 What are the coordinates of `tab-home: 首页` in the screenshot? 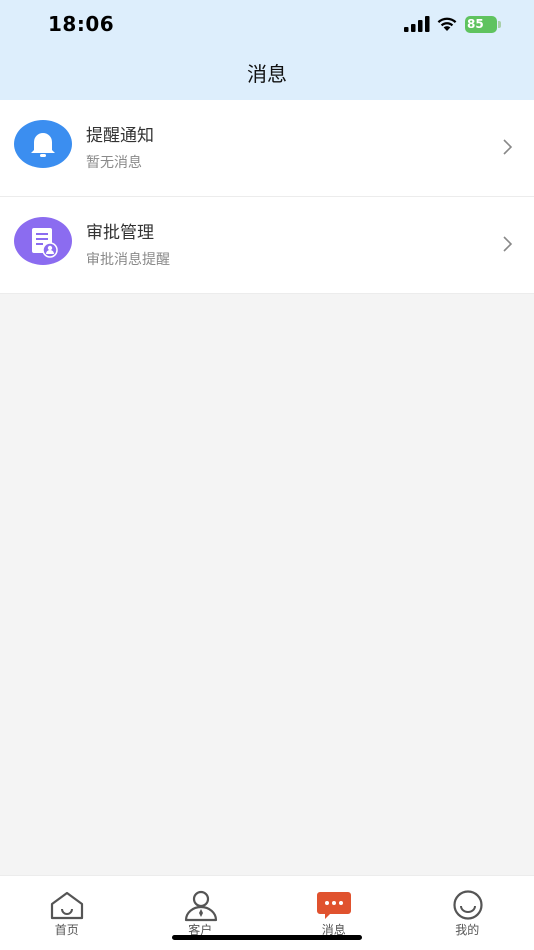 It's located at (67, 913).